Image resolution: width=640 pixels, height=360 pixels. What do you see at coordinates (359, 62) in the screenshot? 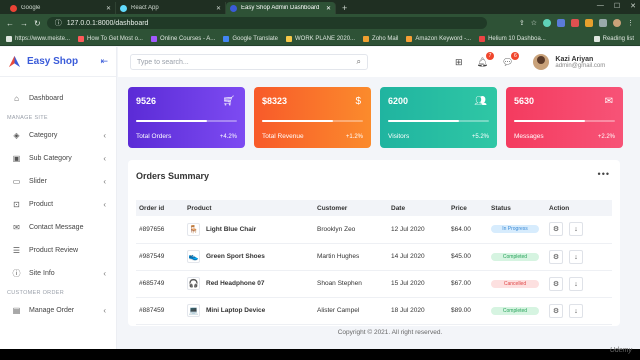
I see `search-icon: ⌕` at bounding box center [359, 62].